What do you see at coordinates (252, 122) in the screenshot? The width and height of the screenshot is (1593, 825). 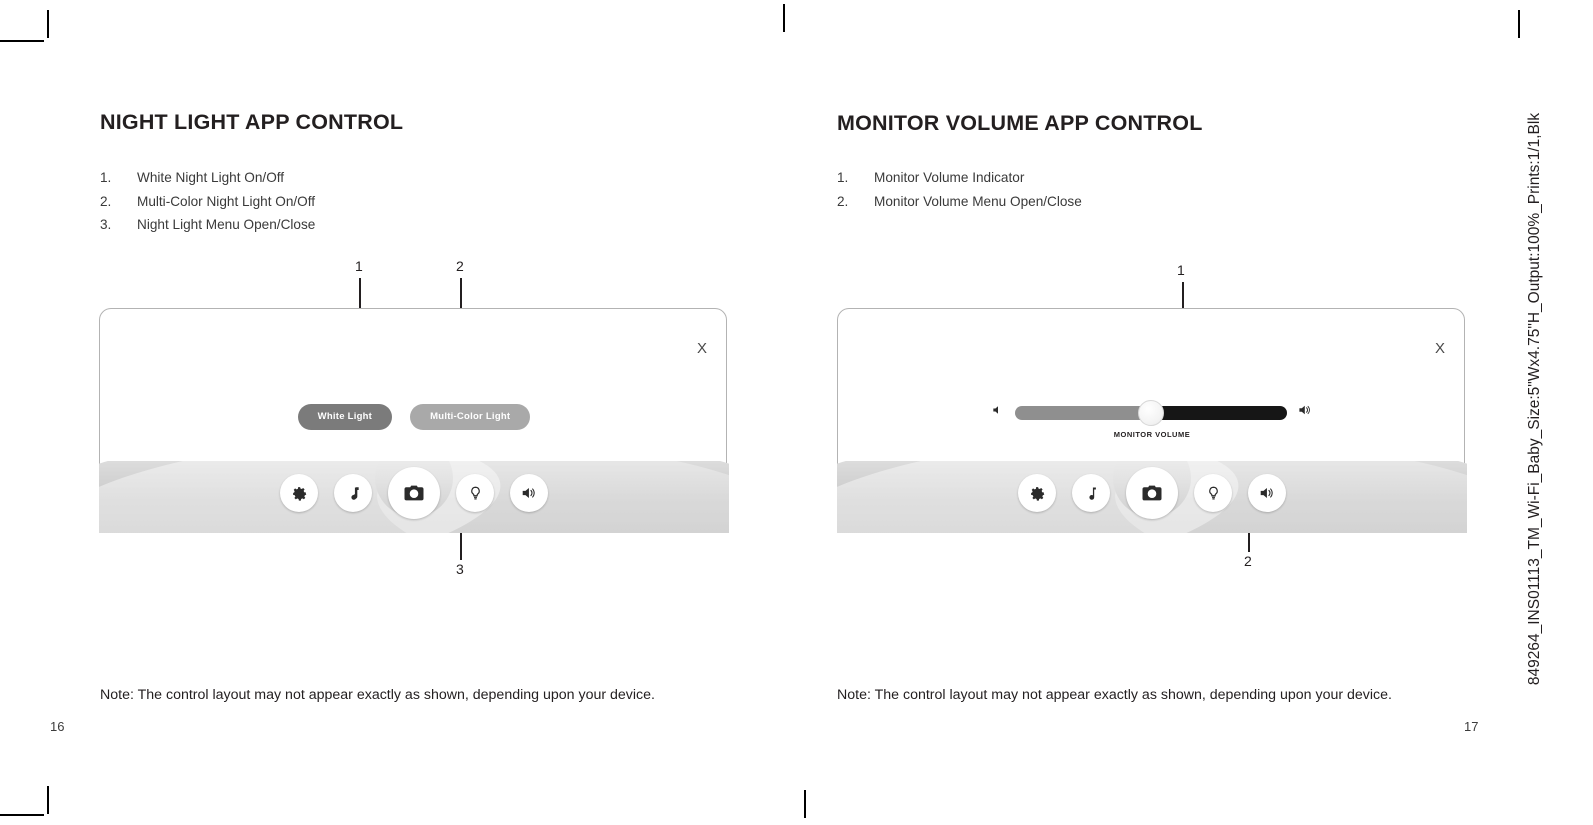 I see `page-title: NIGHT LIGHT APP CONTROL` at bounding box center [252, 122].